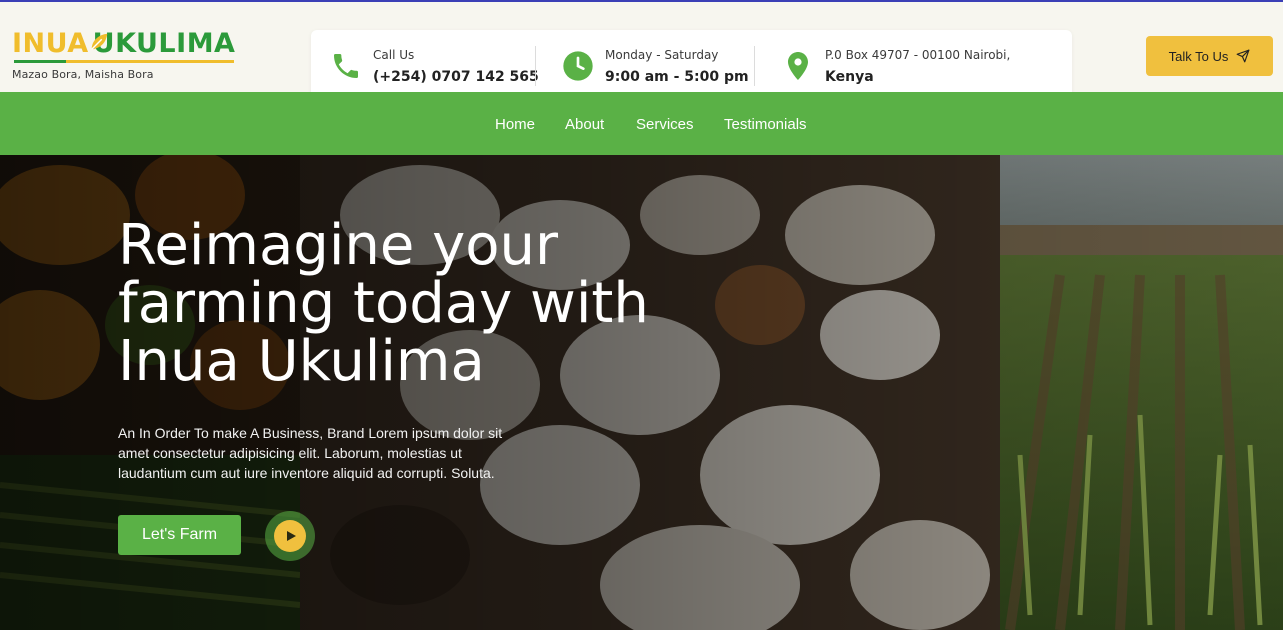 This screenshot has height=630, width=1283. I want to click on call-label: Call Us, so click(394, 55).